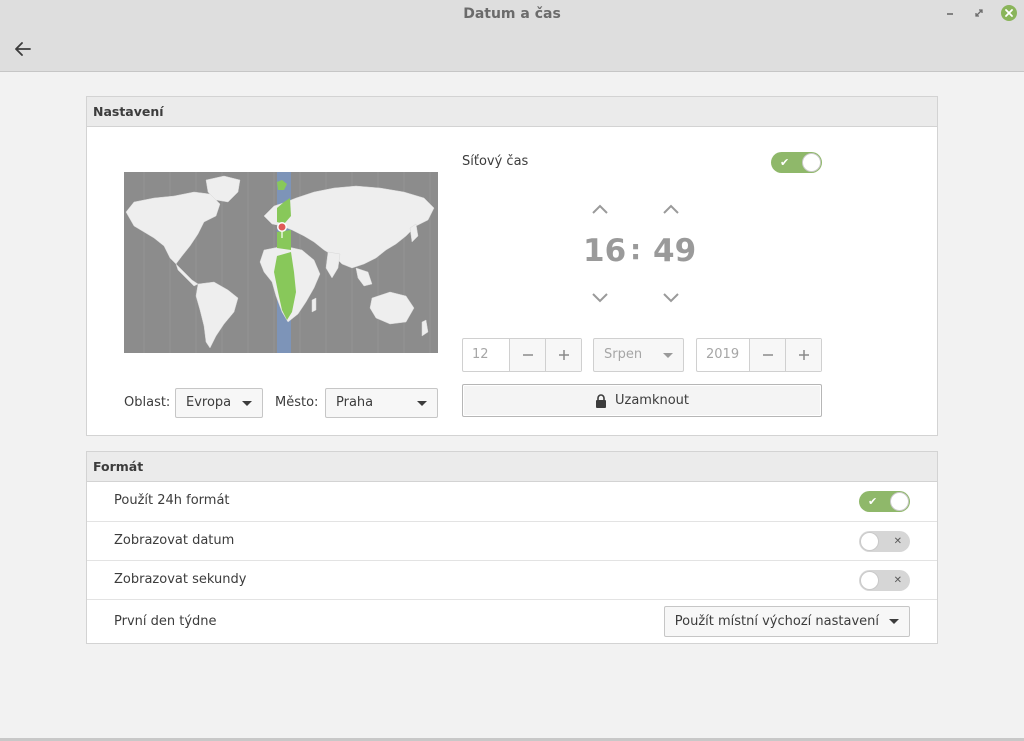 Image resolution: width=1024 pixels, height=741 pixels. I want to click on maximize-button, so click(979, 13).